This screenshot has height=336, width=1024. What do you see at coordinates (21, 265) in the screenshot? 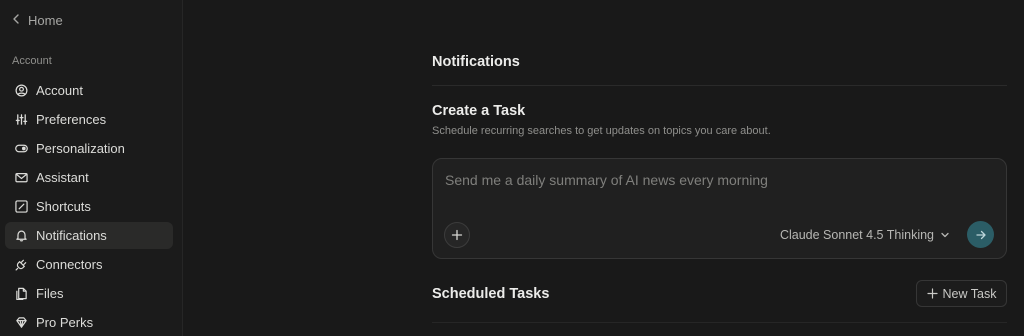
I see `plug-icon` at bounding box center [21, 265].